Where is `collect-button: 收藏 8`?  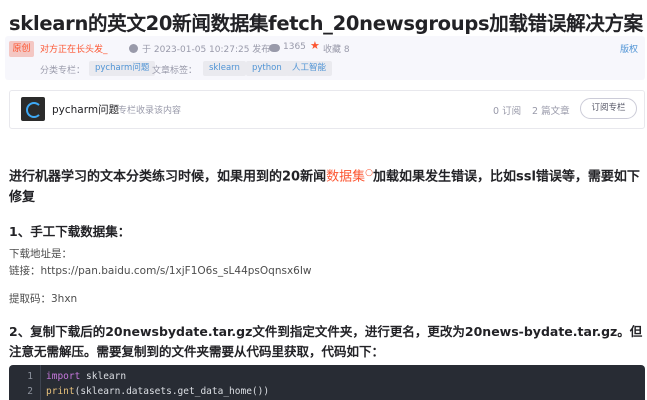 collect-button: 收藏 8 is located at coordinates (336, 48).